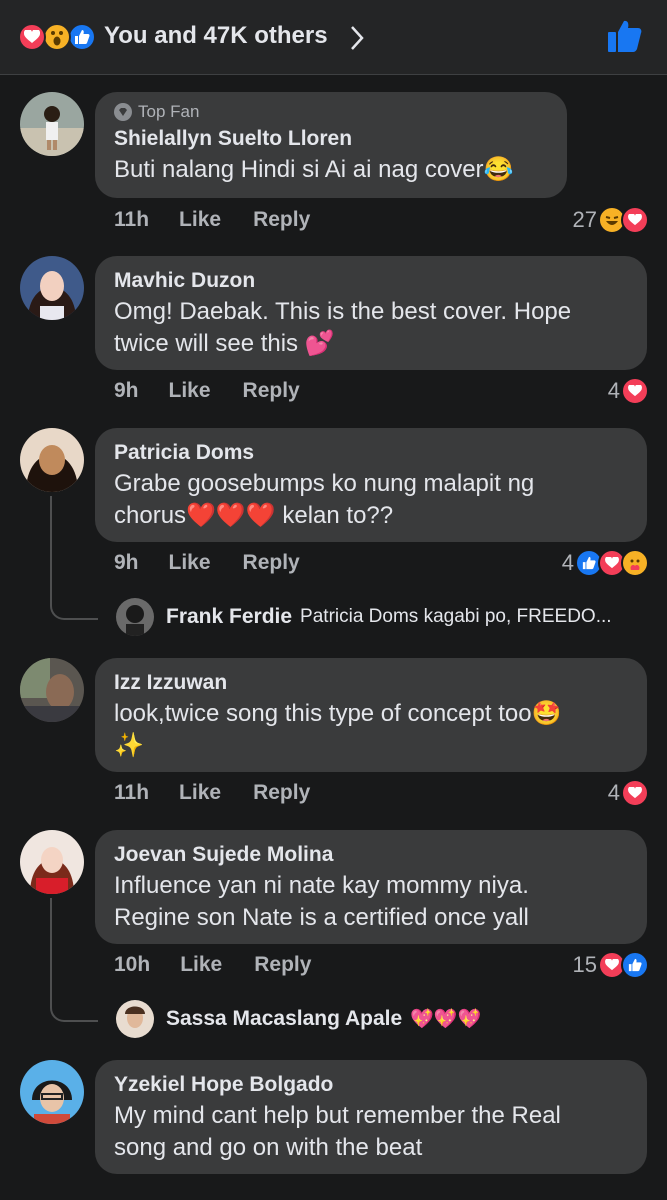 The image size is (667, 1200). What do you see at coordinates (357, 38) in the screenshot?
I see `chevron-right-icon` at bounding box center [357, 38].